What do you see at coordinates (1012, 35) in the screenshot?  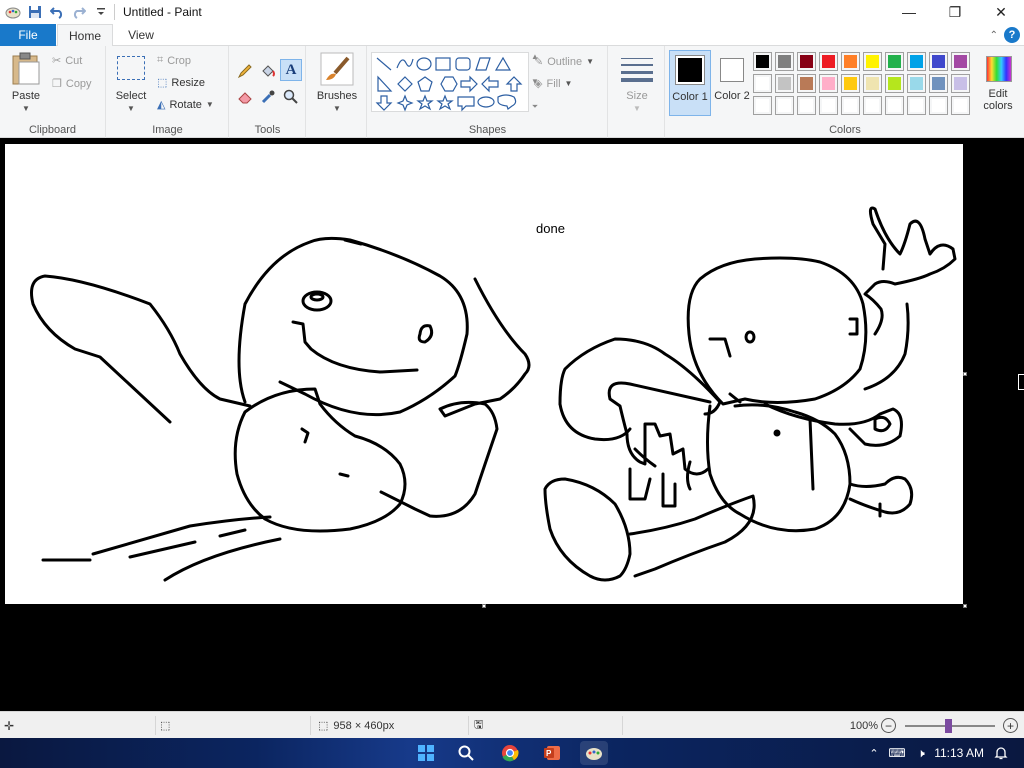 I see `help-button: ?` at bounding box center [1012, 35].